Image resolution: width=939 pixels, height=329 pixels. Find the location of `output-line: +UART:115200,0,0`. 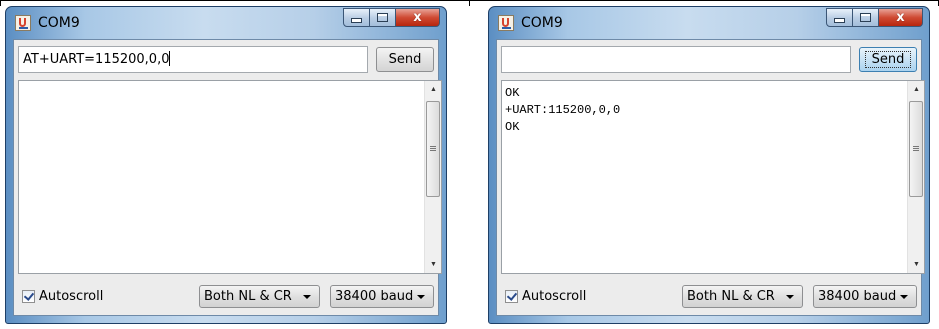

output-line: +UART:115200,0,0 is located at coordinates (563, 110).